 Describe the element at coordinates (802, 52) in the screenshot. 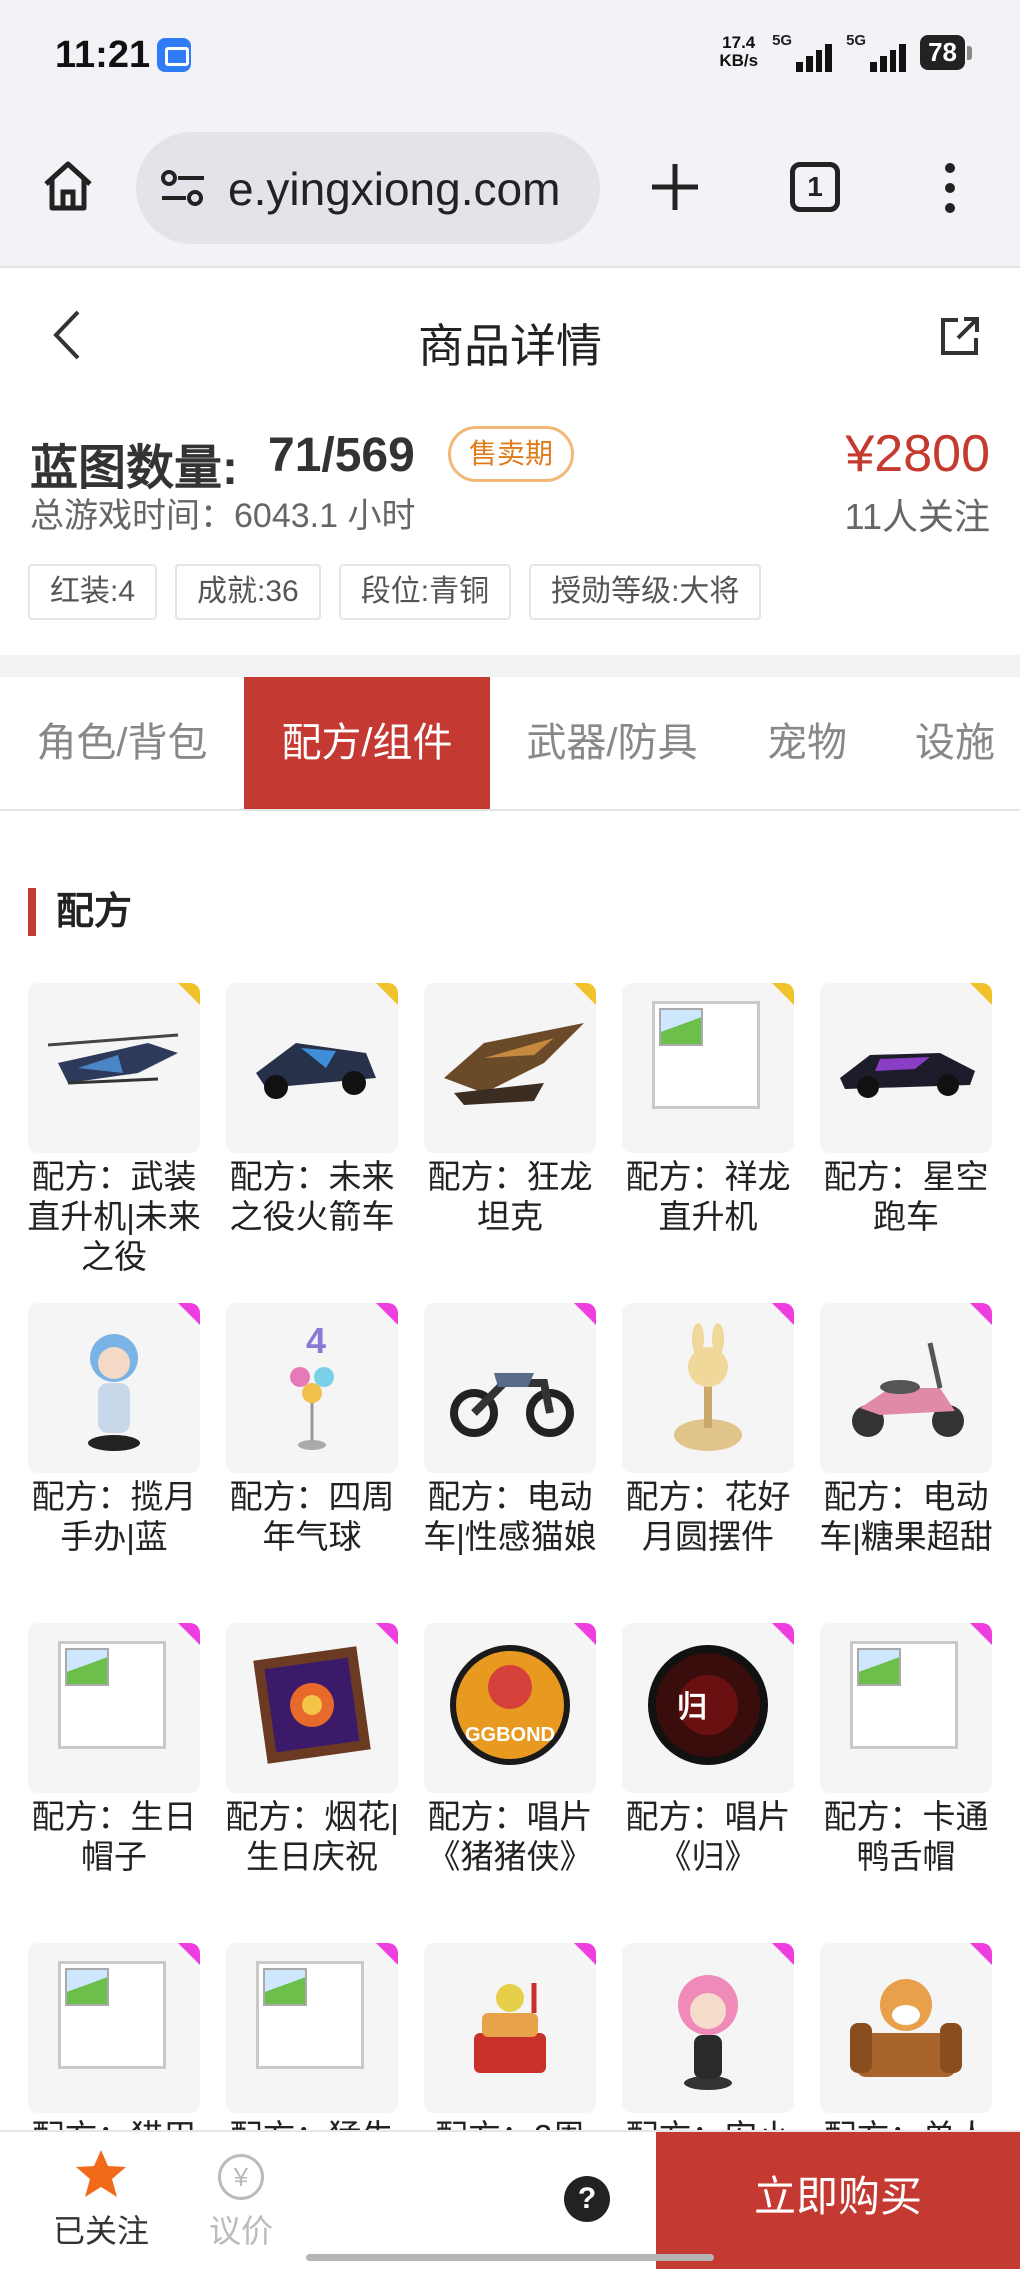

I see `signal-icon: 5G` at that location.